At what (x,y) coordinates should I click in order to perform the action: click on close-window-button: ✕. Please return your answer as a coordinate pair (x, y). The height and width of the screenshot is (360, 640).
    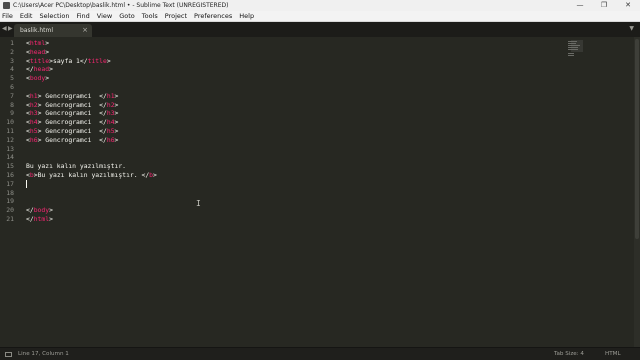
    Looking at the image, I should click on (628, 5).